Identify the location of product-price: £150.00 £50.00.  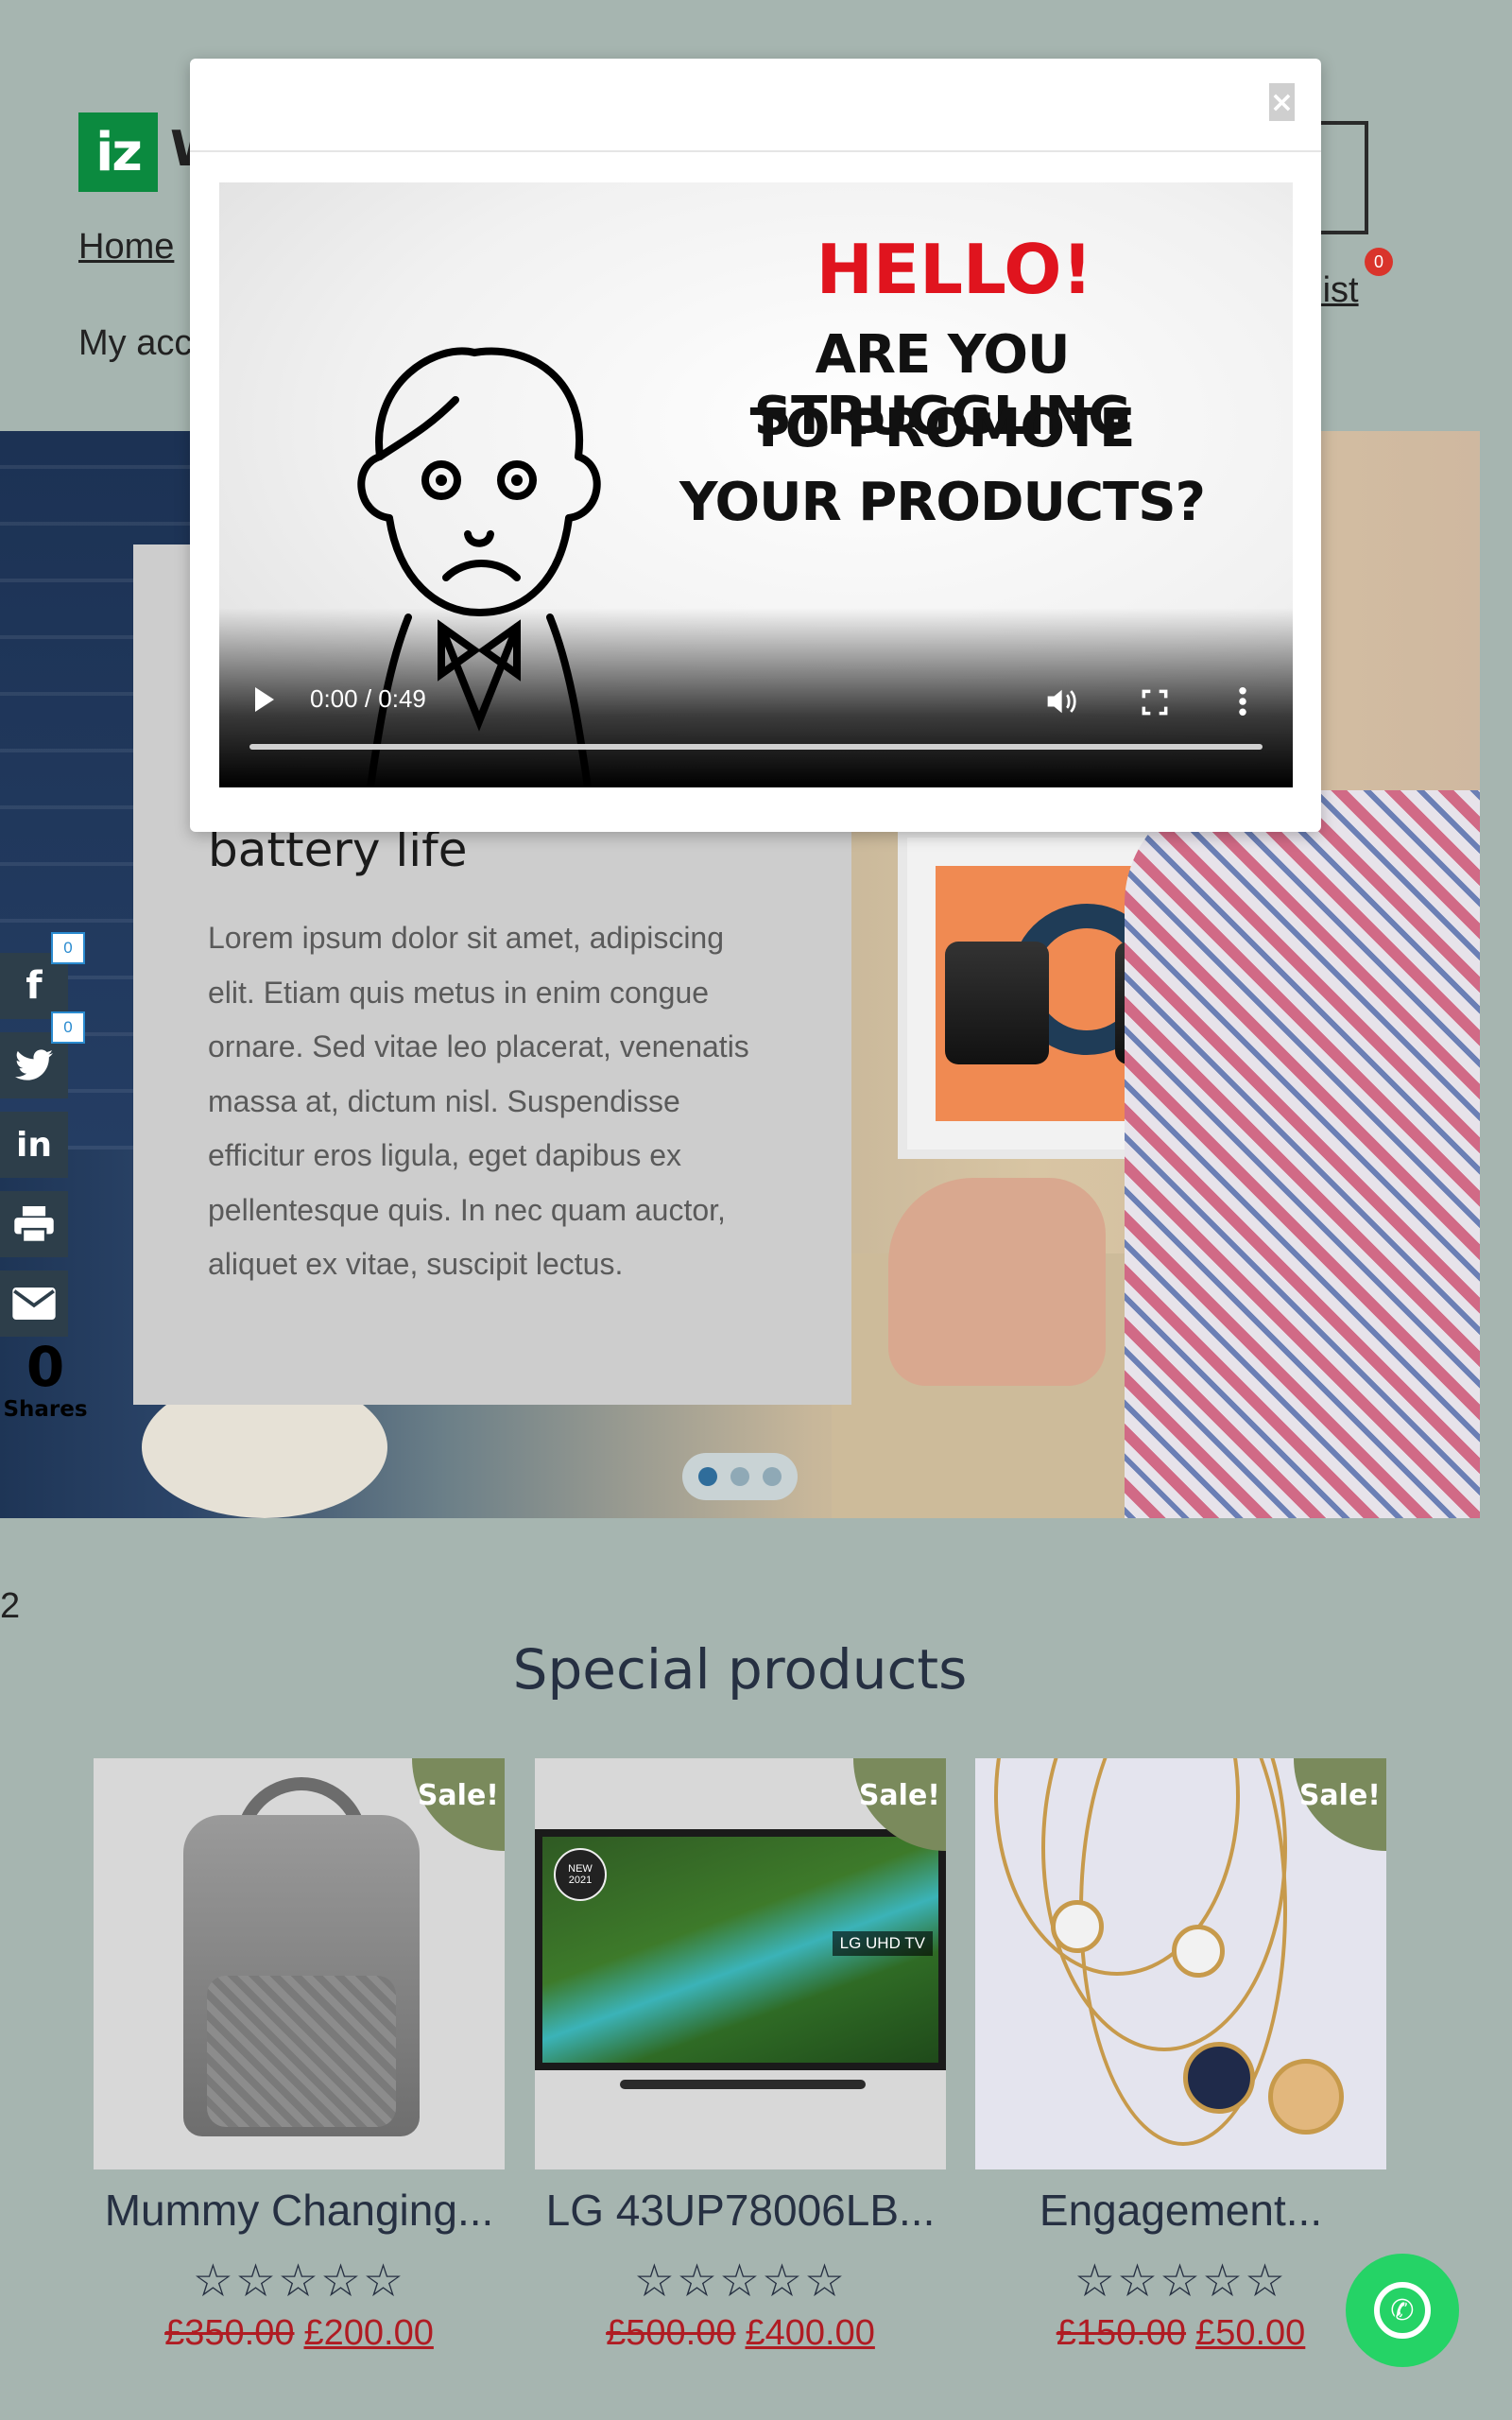
(1180, 2333).